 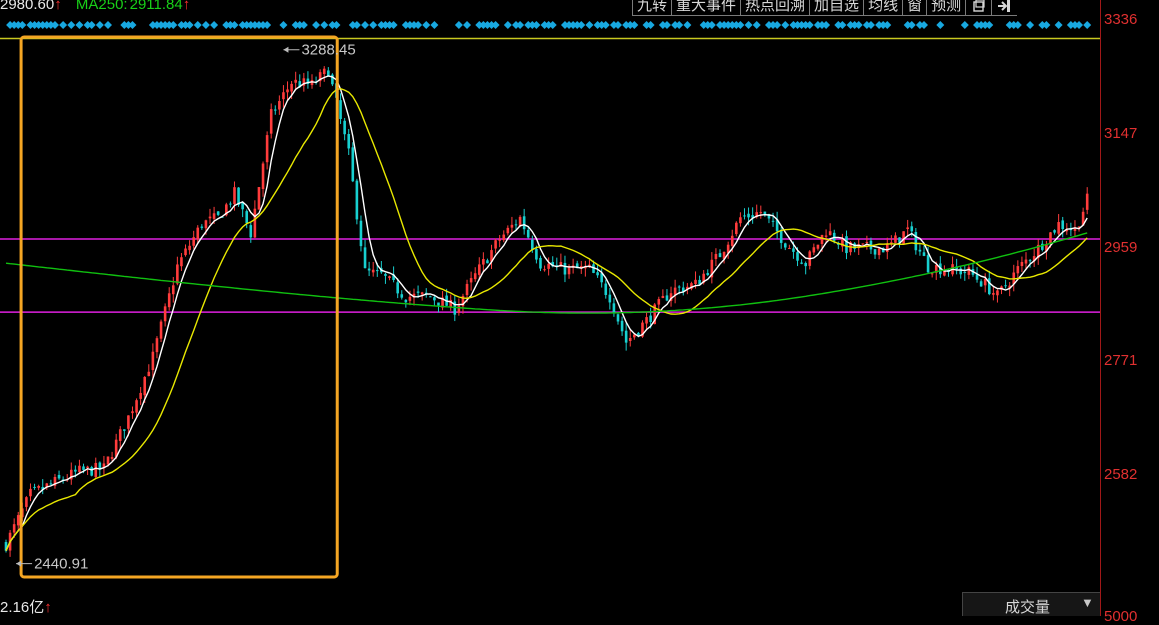 I want to click on annotation-arrow-head, so click(x=19, y=563).